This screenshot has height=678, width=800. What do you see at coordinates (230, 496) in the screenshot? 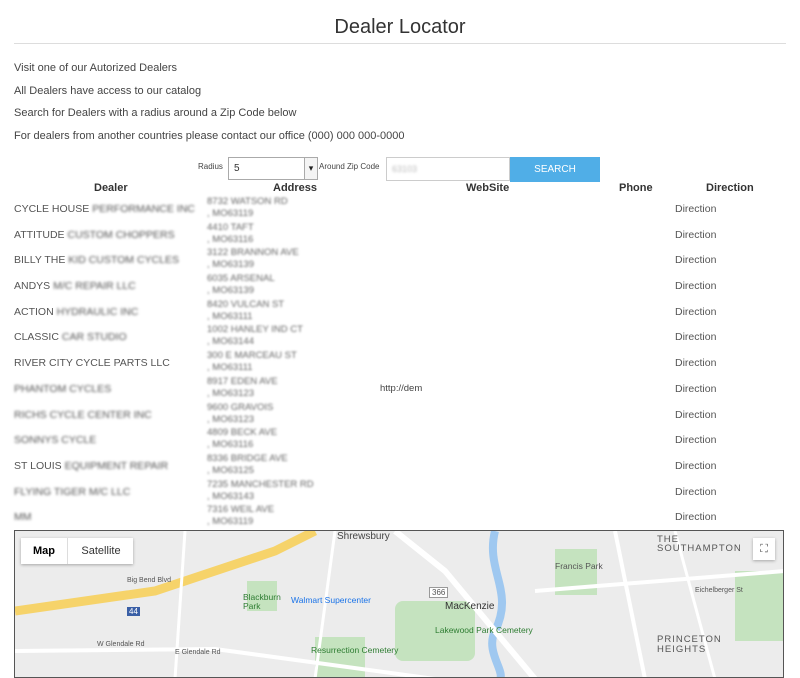
I see `address-line2: , MO63143` at bounding box center [230, 496].